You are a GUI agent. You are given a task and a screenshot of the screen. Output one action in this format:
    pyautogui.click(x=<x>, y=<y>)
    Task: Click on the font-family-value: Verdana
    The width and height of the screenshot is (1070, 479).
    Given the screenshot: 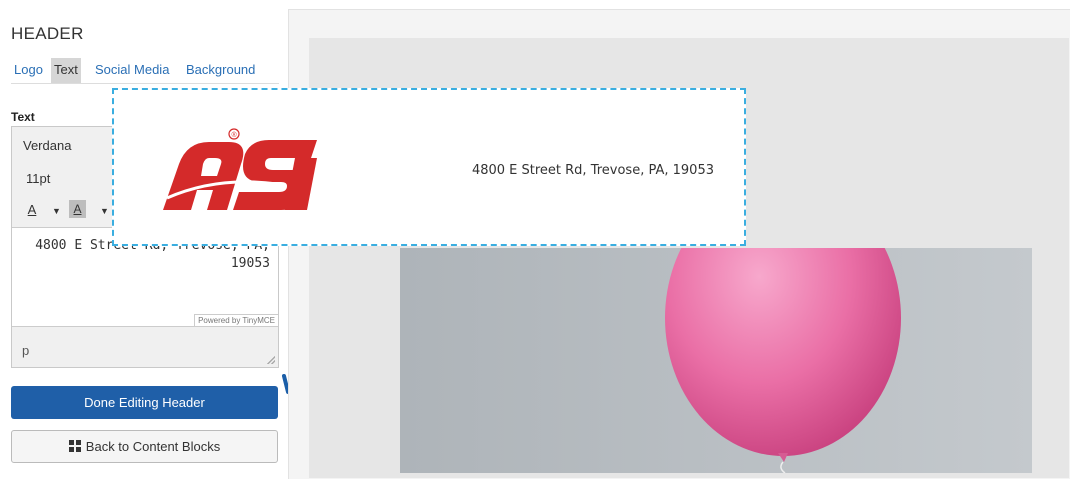 What is the action you would take?
    pyautogui.click(x=47, y=145)
    